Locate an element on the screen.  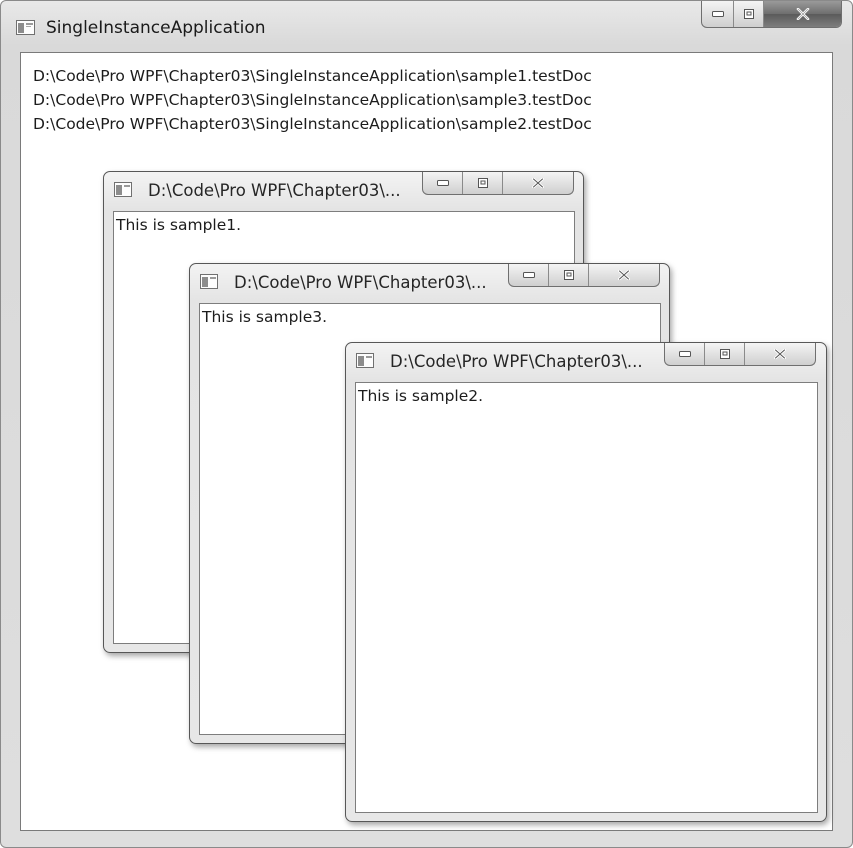
document-text: This is sample1. is located at coordinates (179, 225).